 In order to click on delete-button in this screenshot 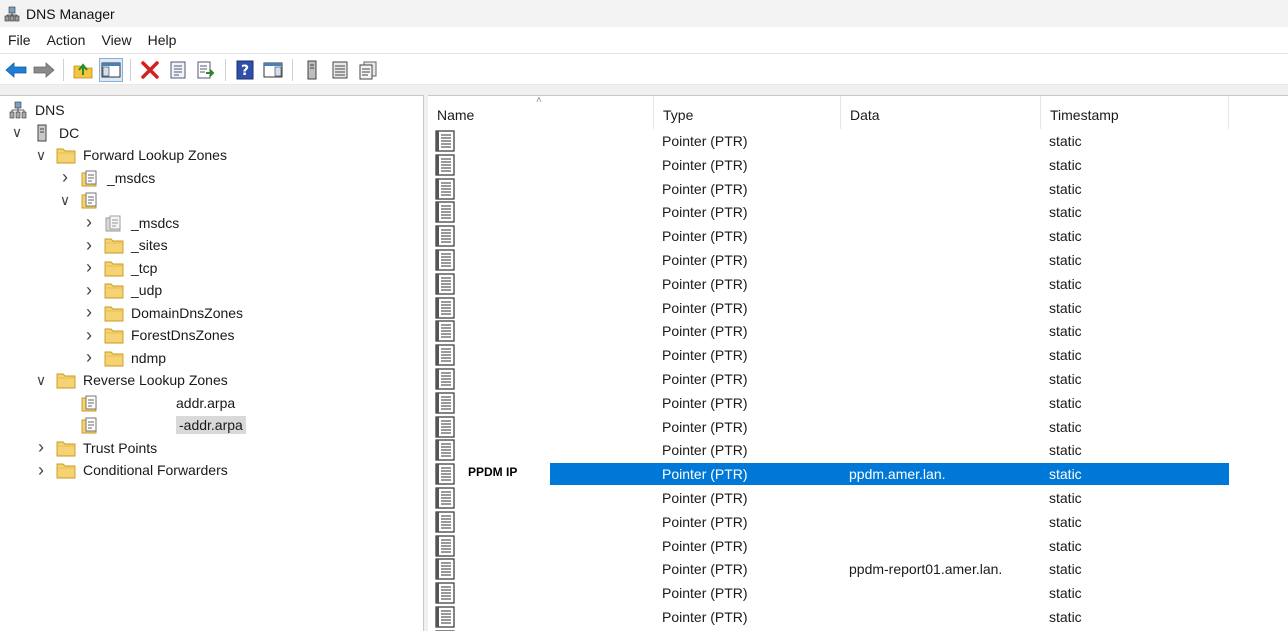, I will do `click(150, 70)`.